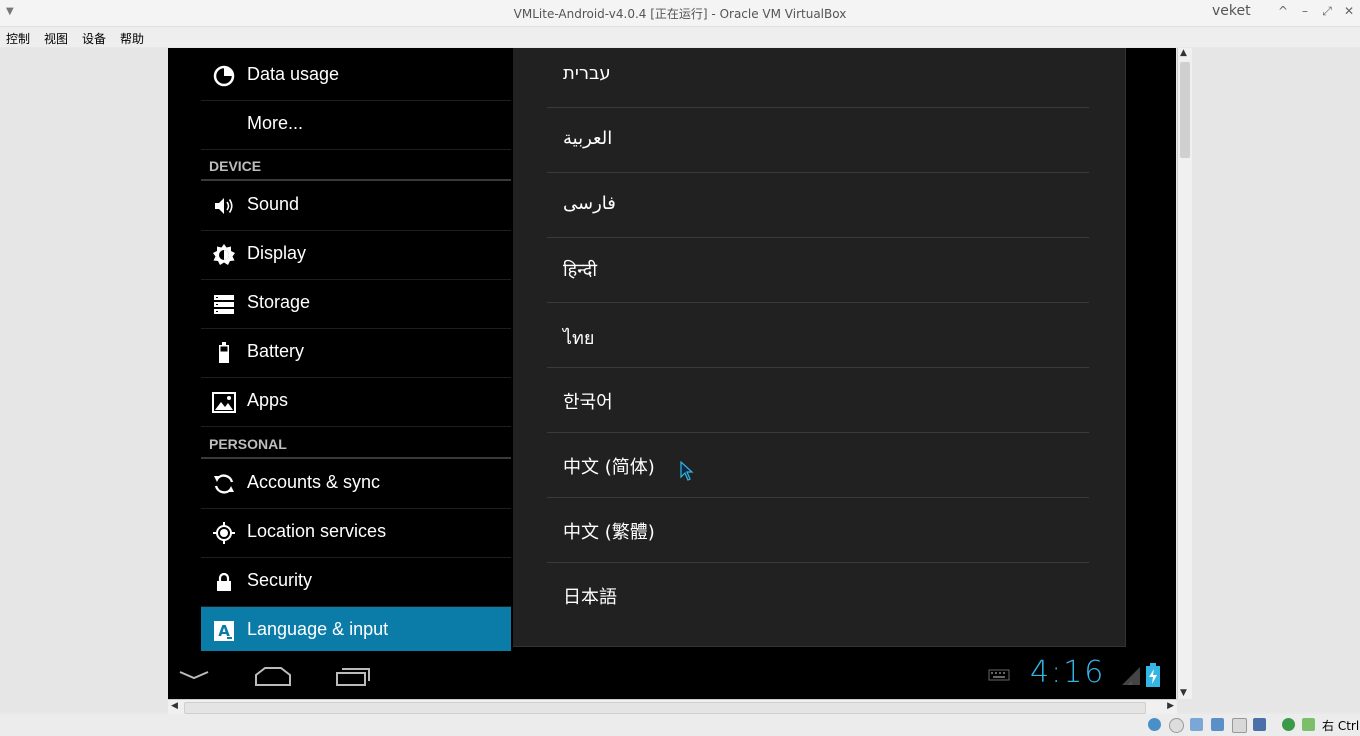 The height and width of the screenshot is (736, 1360). I want to click on language-item: हिन्दी, so click(818, 270).